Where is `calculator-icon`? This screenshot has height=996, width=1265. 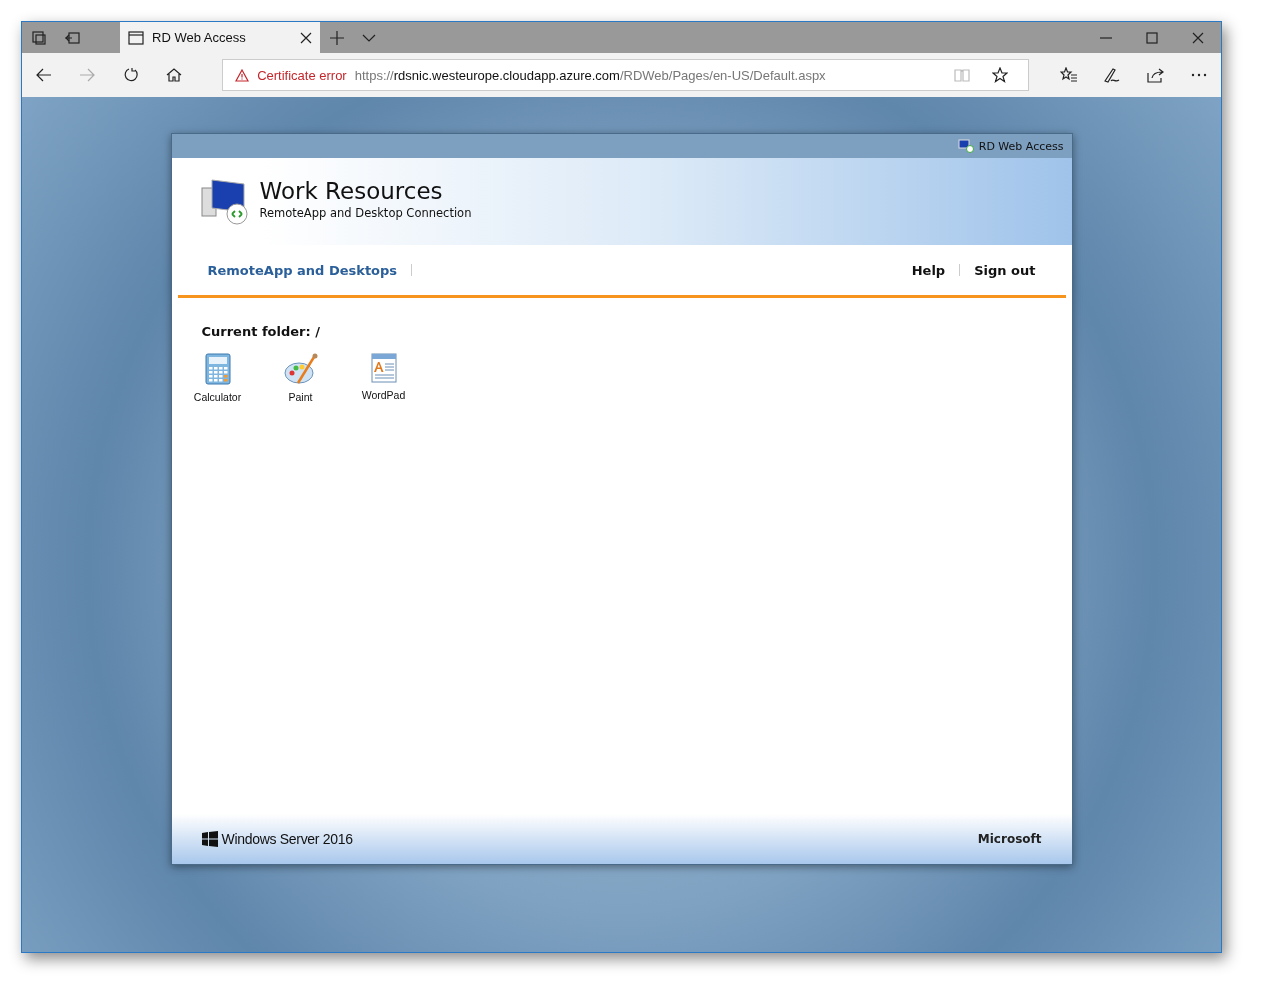
calculator-icon is located at coordinates (217, 369).